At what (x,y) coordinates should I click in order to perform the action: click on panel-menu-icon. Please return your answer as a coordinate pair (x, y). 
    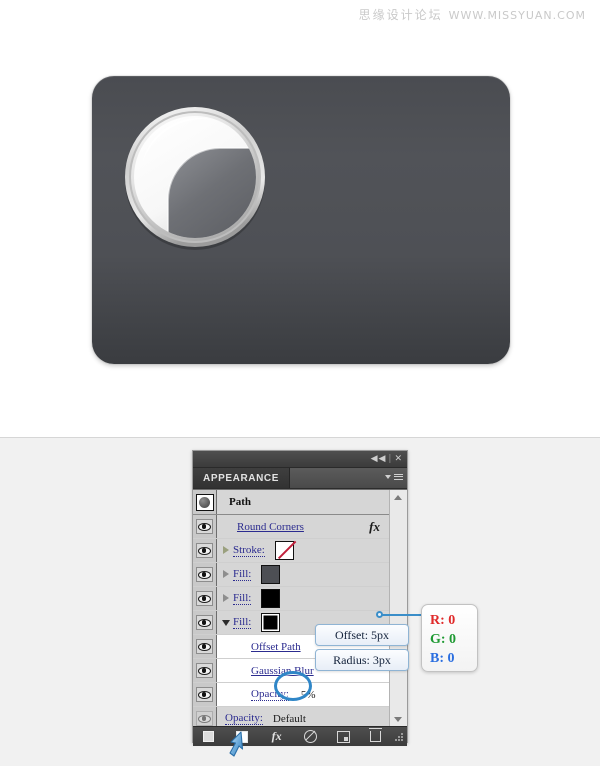
    Looking at the image, I should click on (394, 476).